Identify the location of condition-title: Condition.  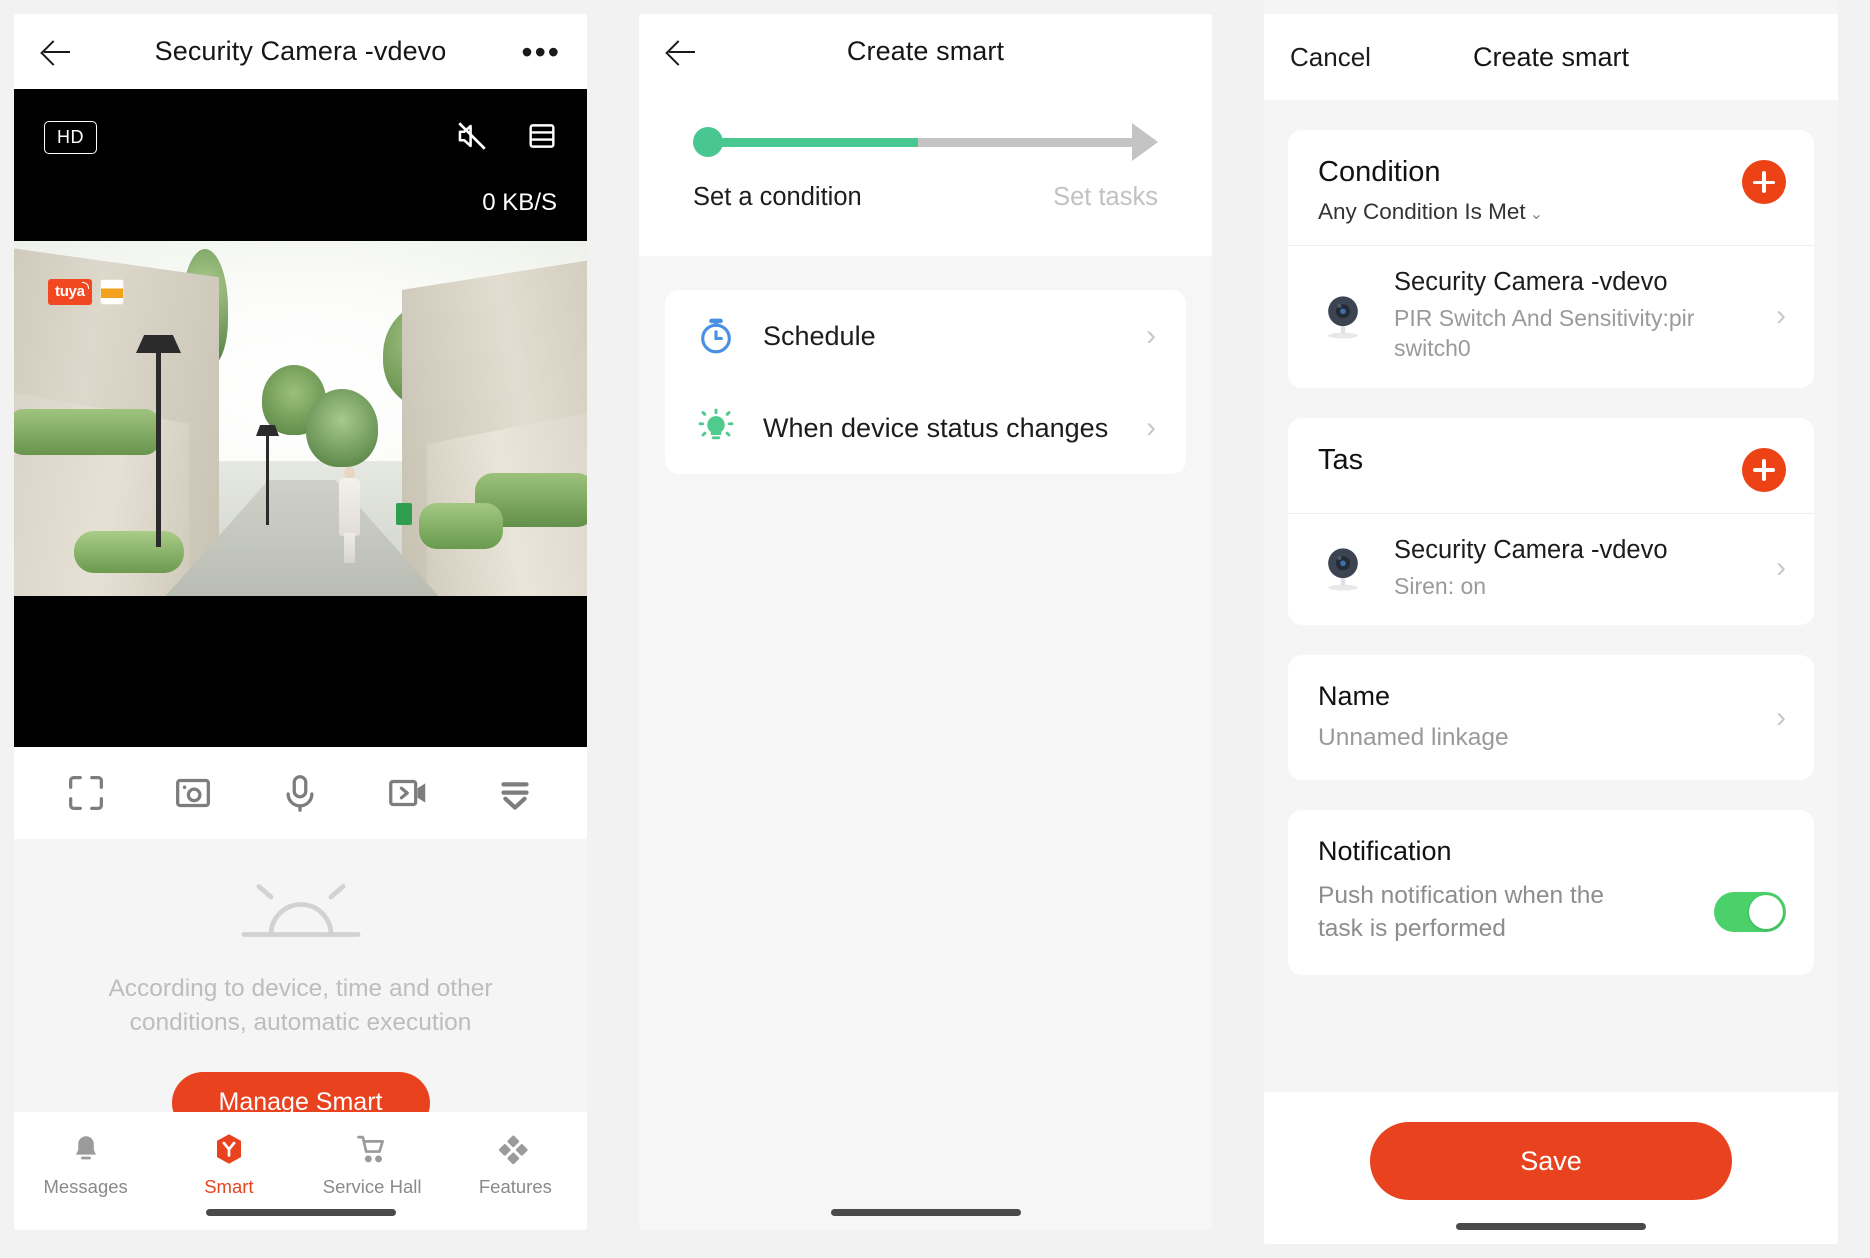
(1379, 172).